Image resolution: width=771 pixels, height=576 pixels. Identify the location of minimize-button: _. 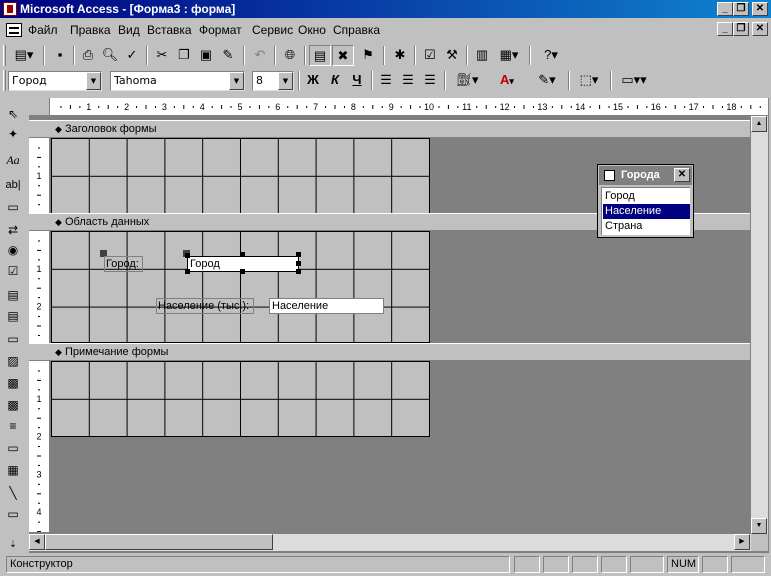
(725, 9).